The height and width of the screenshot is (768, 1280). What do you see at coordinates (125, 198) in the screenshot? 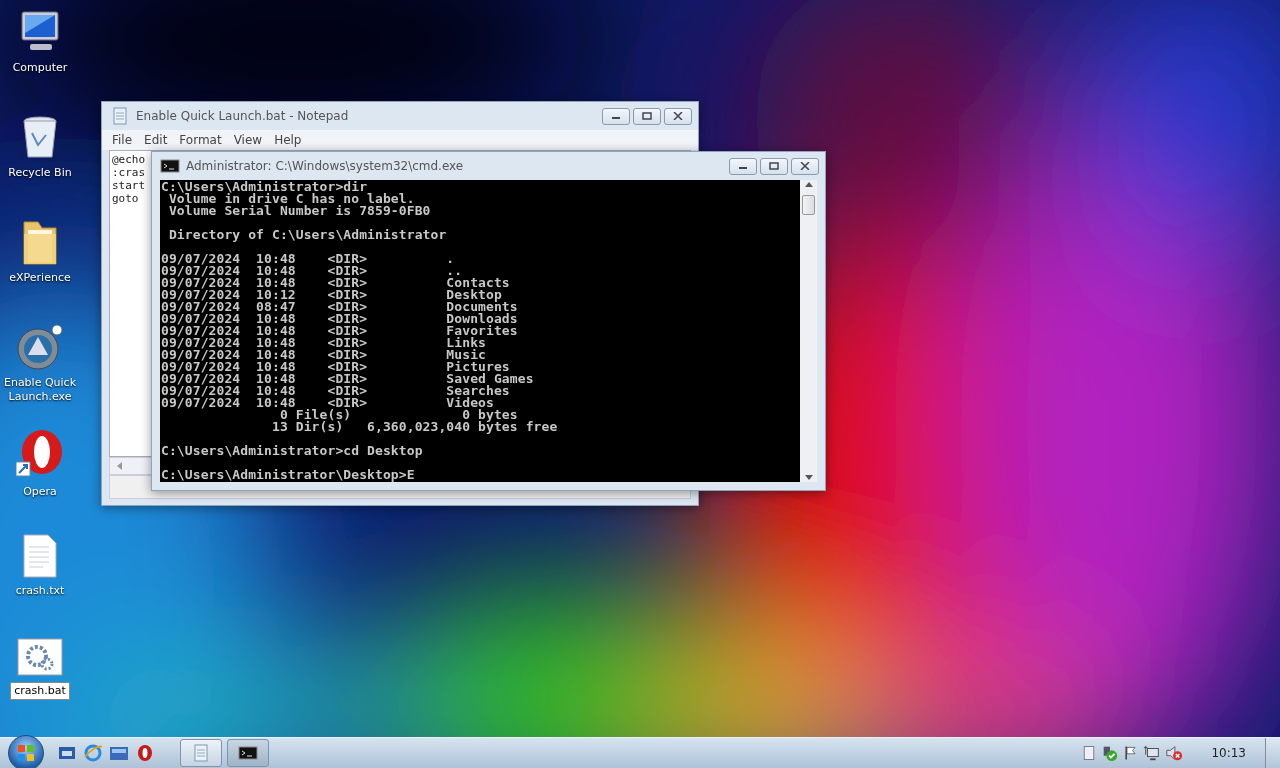
I see `text-line: goto` at bounding box center [125, 198].